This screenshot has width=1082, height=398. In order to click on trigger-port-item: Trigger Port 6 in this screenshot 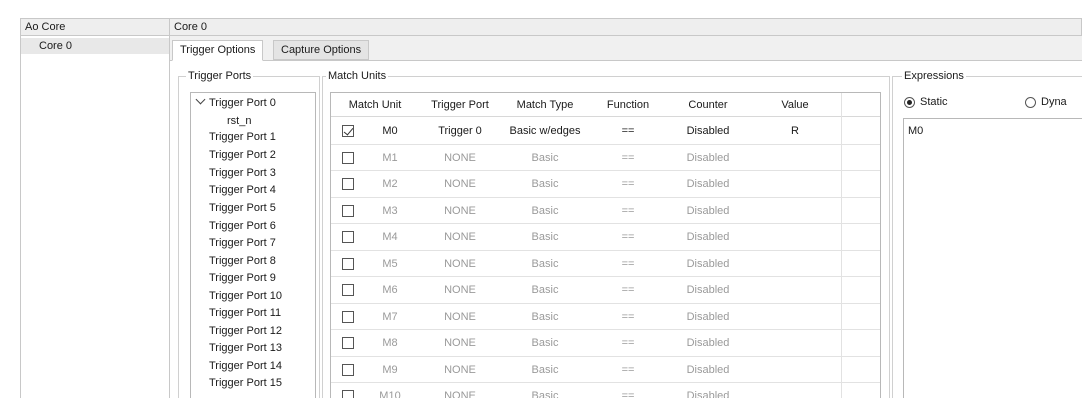, I will do `click(242, 226)`.